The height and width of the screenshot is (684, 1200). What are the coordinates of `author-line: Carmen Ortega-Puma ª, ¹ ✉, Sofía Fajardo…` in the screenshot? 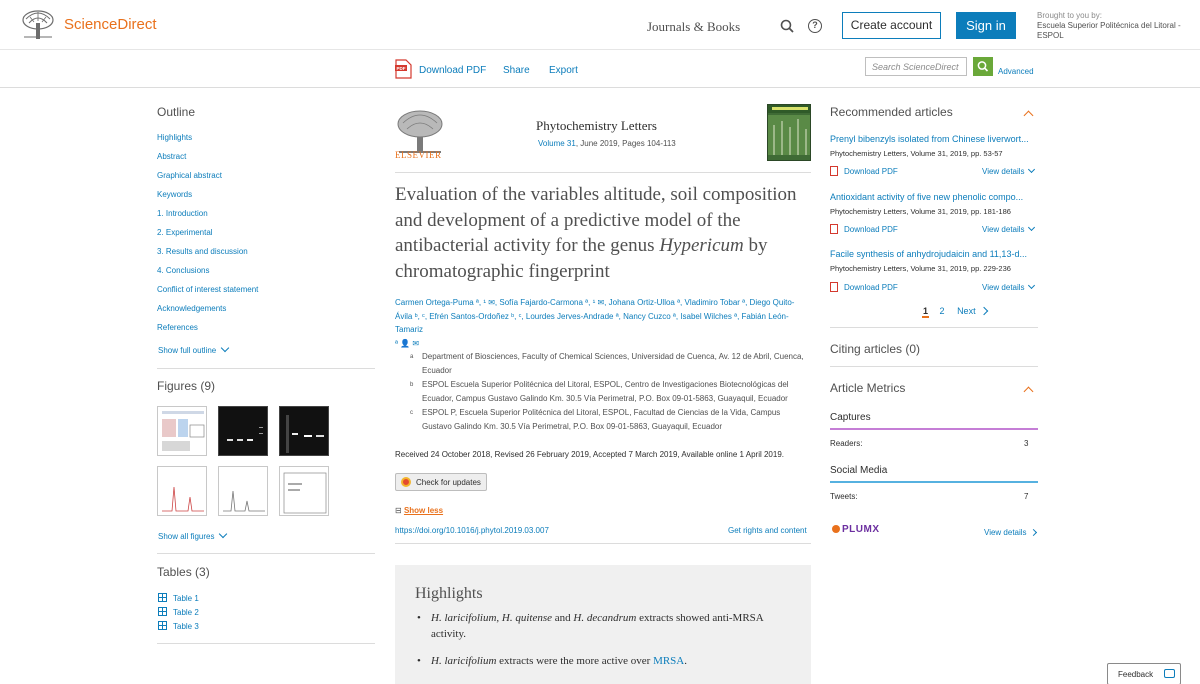 It's located at (603, 303).